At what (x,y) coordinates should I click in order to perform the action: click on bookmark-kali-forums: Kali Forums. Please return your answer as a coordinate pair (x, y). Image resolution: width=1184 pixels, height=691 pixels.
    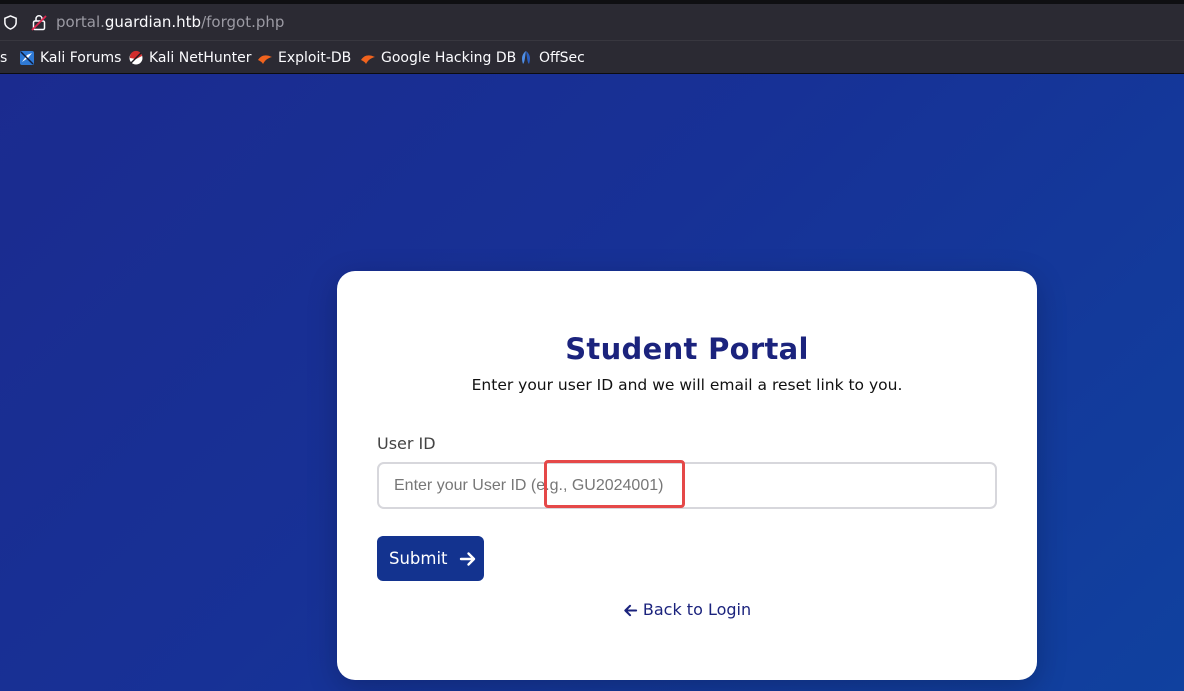
    Looking at the image, I should click on (70, 58).